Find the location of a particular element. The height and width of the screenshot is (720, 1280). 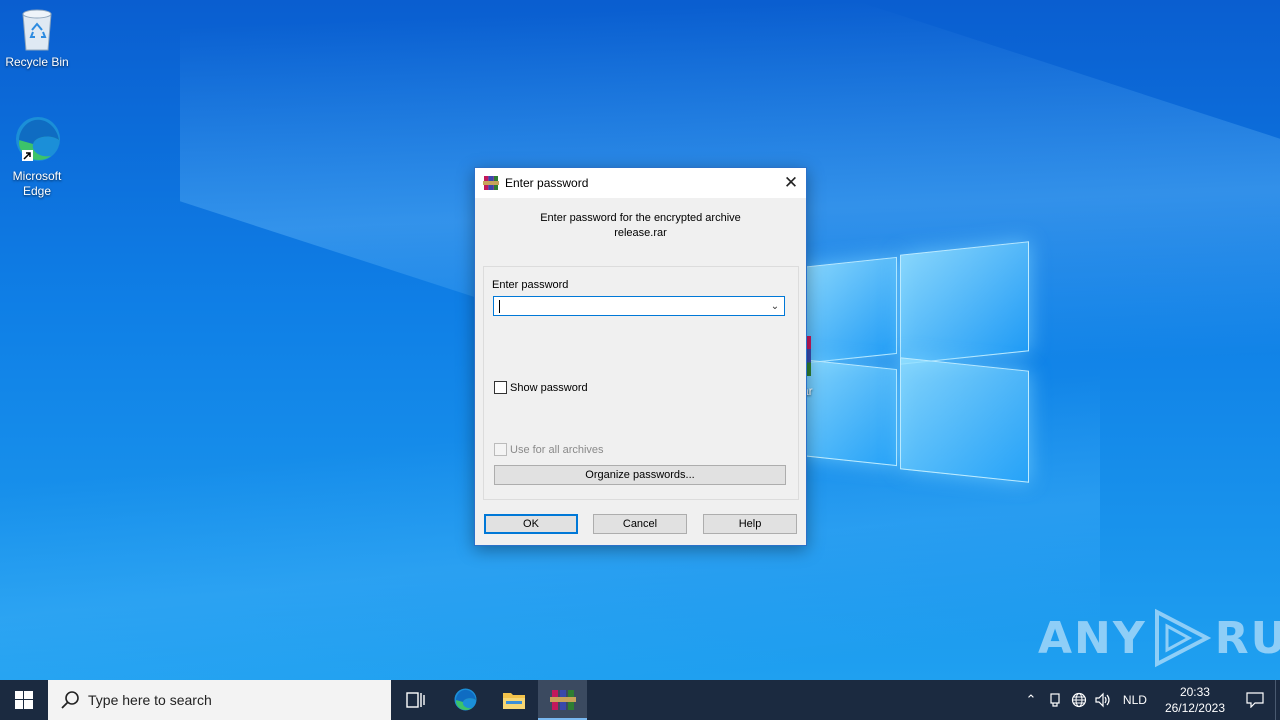

folder-icon is located at coordinates (513, 701).